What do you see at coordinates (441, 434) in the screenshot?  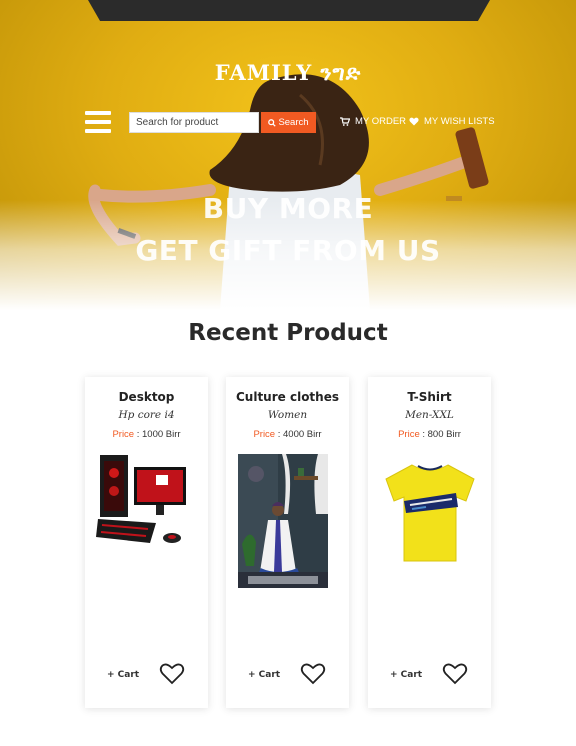 I see `price-value: : 800 Birr` at bounding box center [441, 434].